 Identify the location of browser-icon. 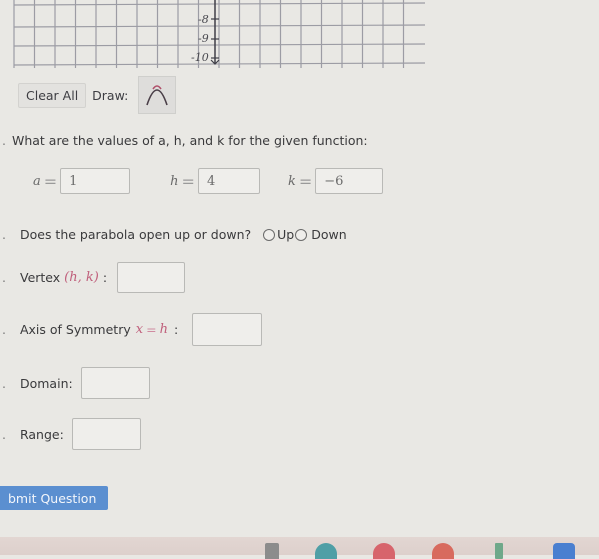
(326, 551).